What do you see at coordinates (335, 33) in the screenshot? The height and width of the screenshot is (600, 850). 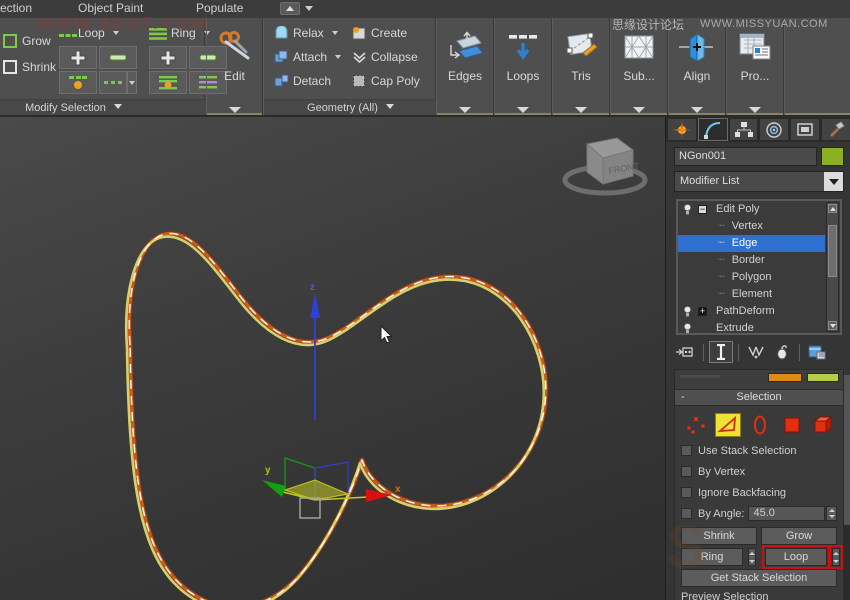 I see `relax-chevron-down-icon` at bounding box center [335, 33].